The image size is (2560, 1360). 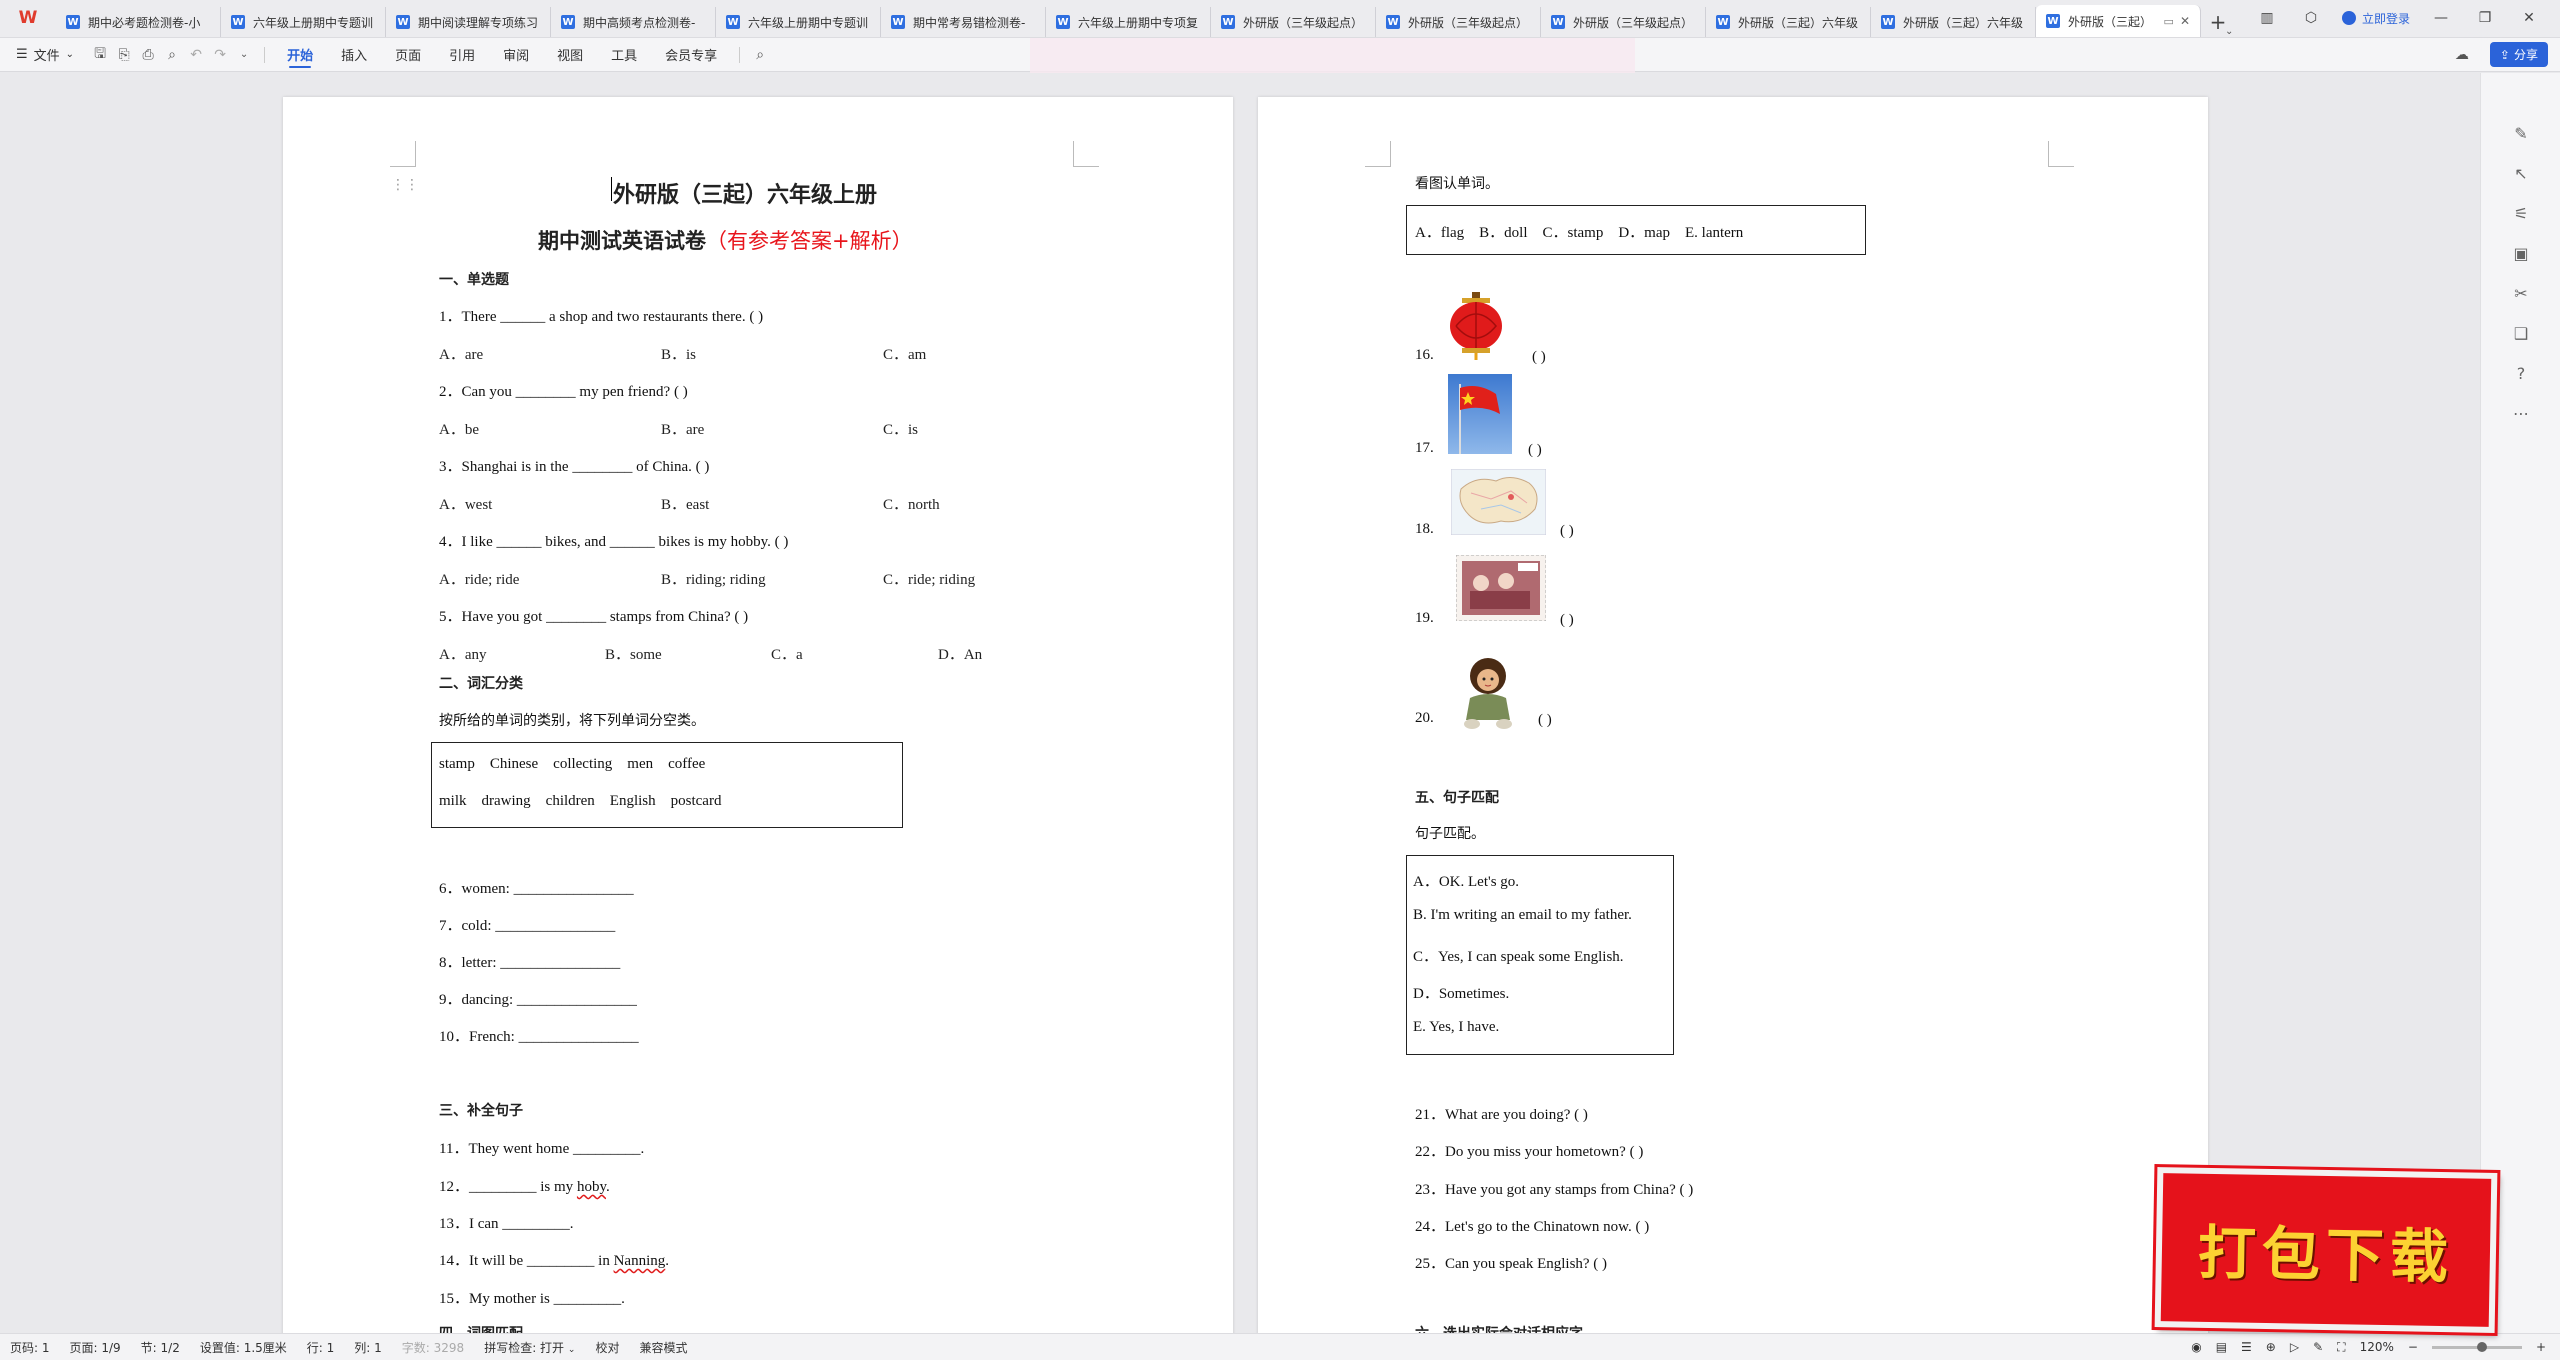 I want to click on adjust-icon: ⚟, so click(x=2521, y=213).